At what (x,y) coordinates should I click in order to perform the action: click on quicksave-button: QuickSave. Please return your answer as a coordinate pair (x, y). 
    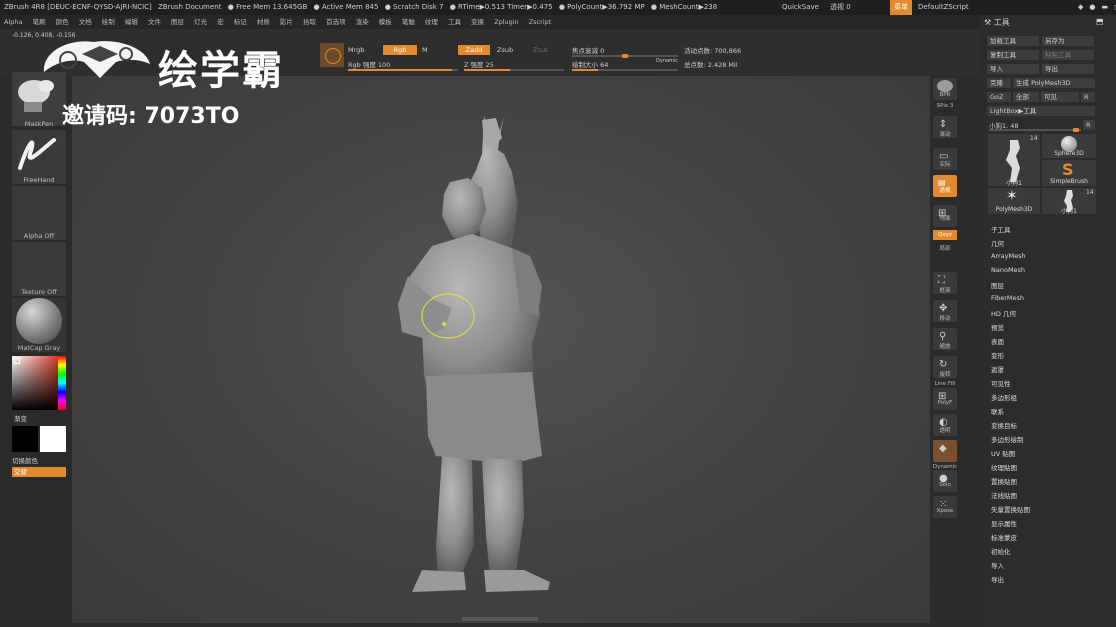
    Looking at the image, I should click on (800, 7).